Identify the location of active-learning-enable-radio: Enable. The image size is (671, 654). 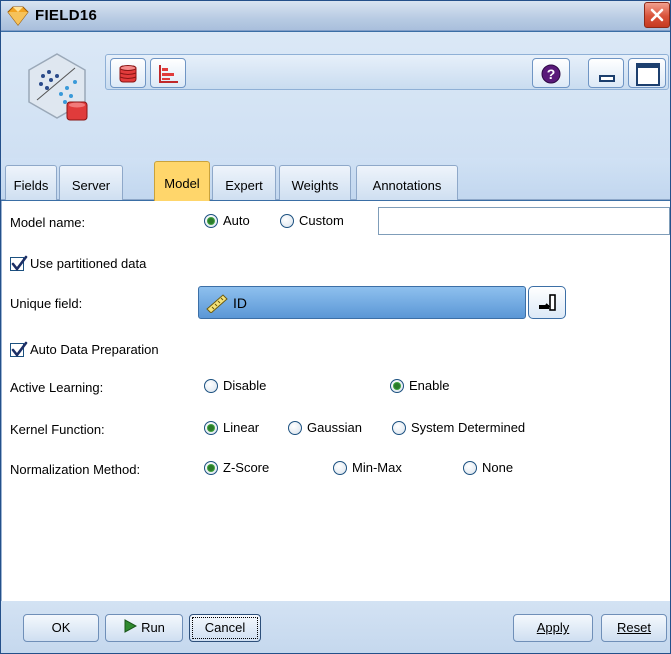
(419, 385).